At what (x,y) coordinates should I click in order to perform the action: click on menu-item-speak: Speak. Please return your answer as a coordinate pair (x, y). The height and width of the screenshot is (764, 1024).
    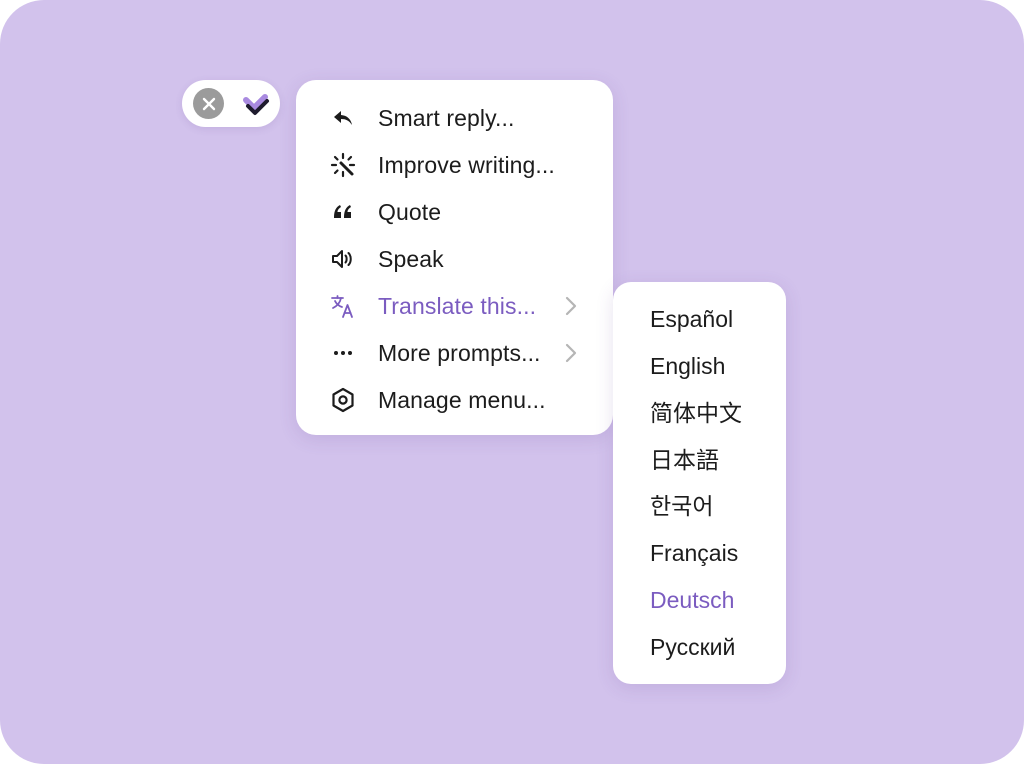
    Looking at the image, I should click on (454, 259).